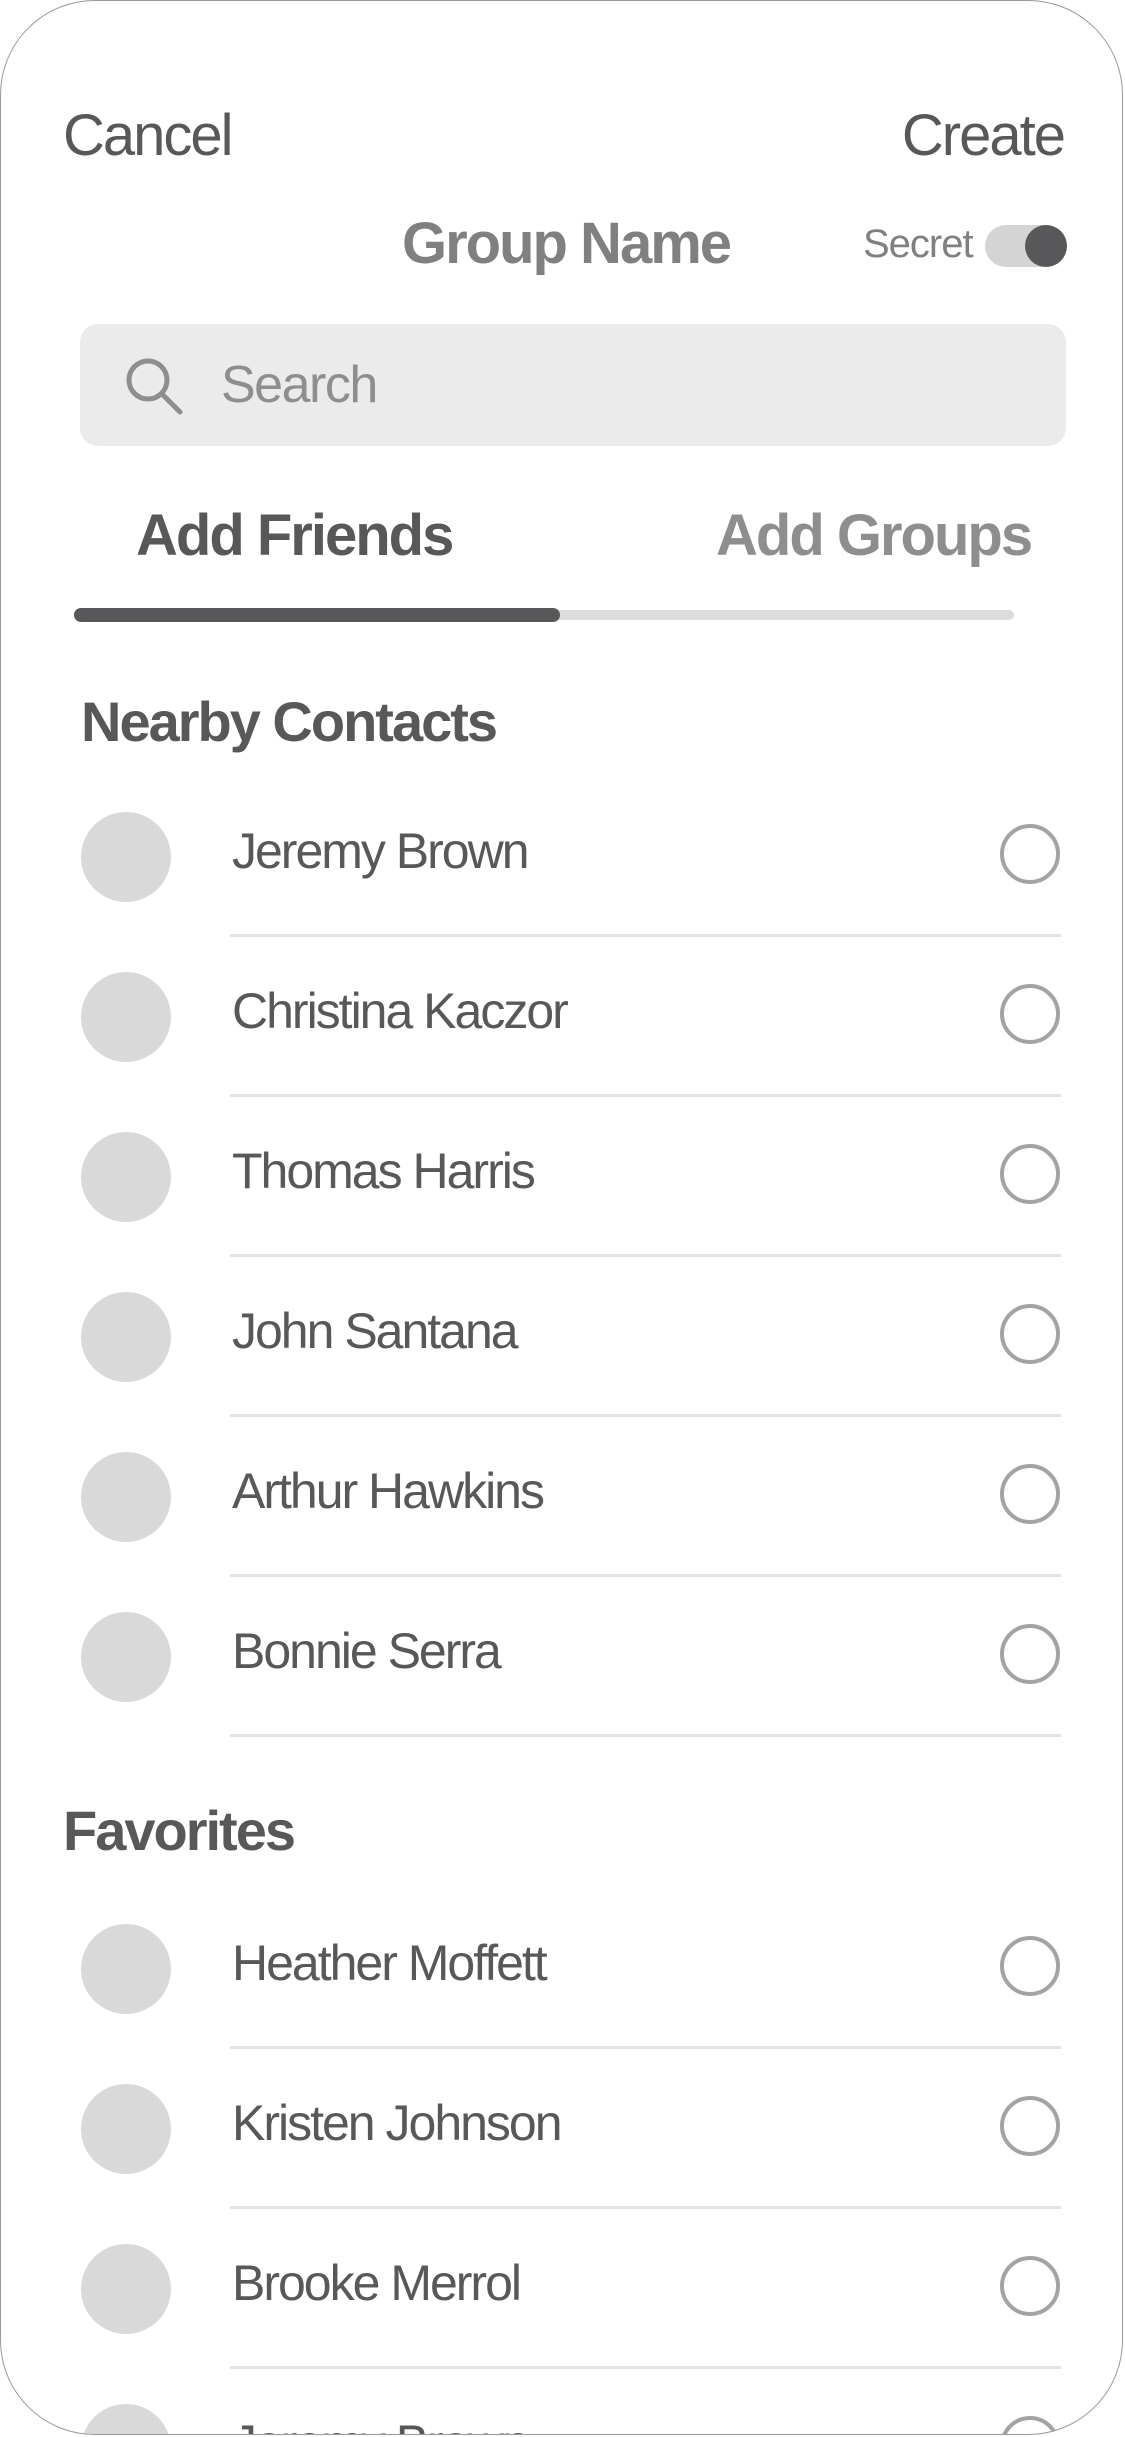  Describe the element at coordinates (400, 1011) in the screenshot. I see `contact-name: Christina Kaczor` at that location.